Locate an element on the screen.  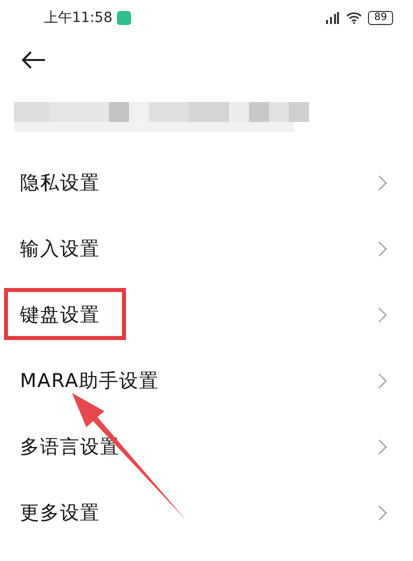
settings-item: 键盘设置 is located at coordinates (60, 315).